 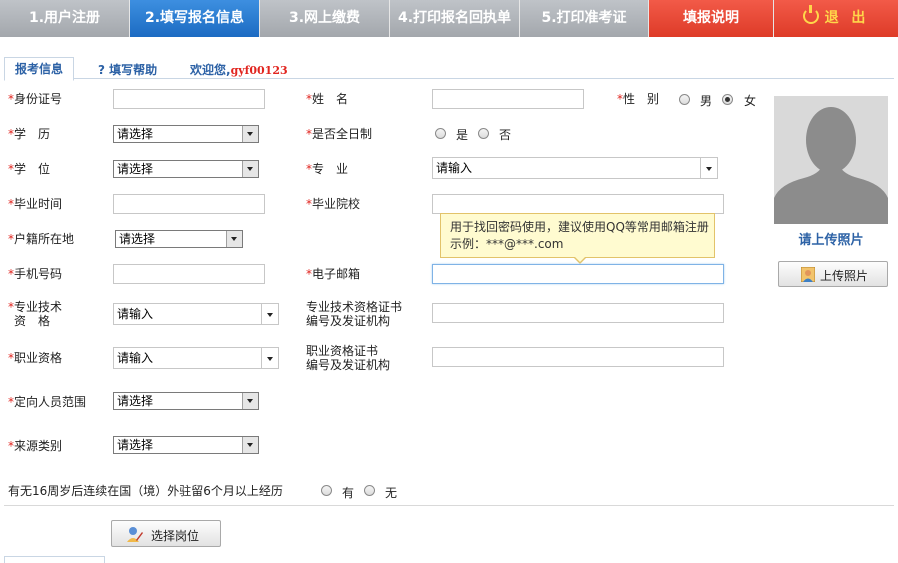 I want to click on gender-female-label: 女, so click(x=750, y=101).